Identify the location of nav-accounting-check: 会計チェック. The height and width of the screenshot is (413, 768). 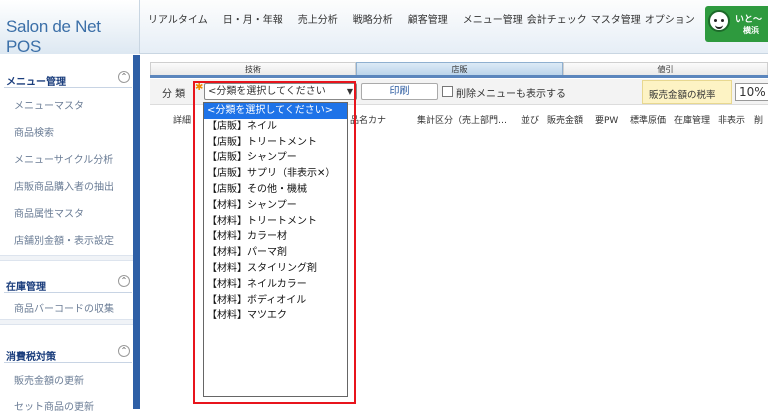
(557, 18).